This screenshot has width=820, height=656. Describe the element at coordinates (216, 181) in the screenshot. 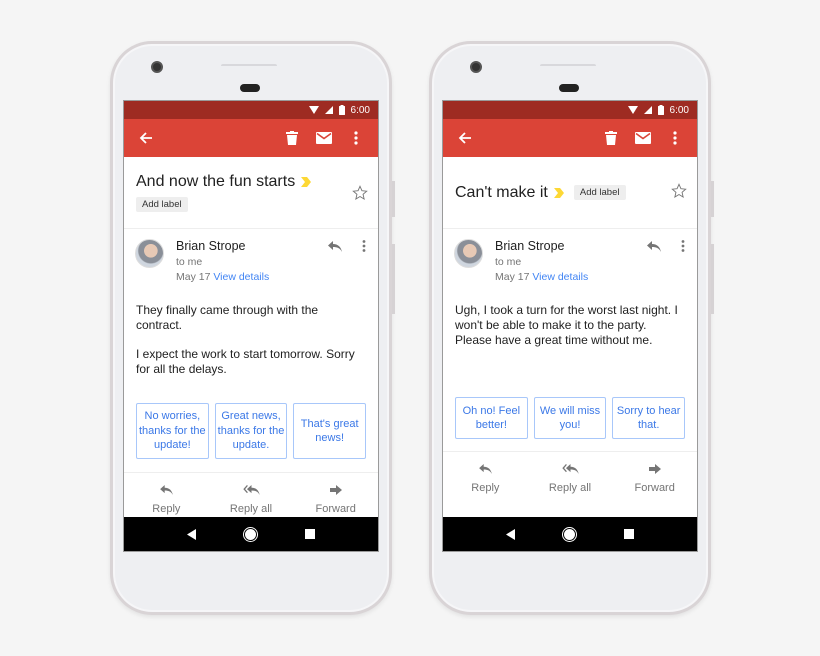

I see `subject-text: And now the fun starts` at that location.